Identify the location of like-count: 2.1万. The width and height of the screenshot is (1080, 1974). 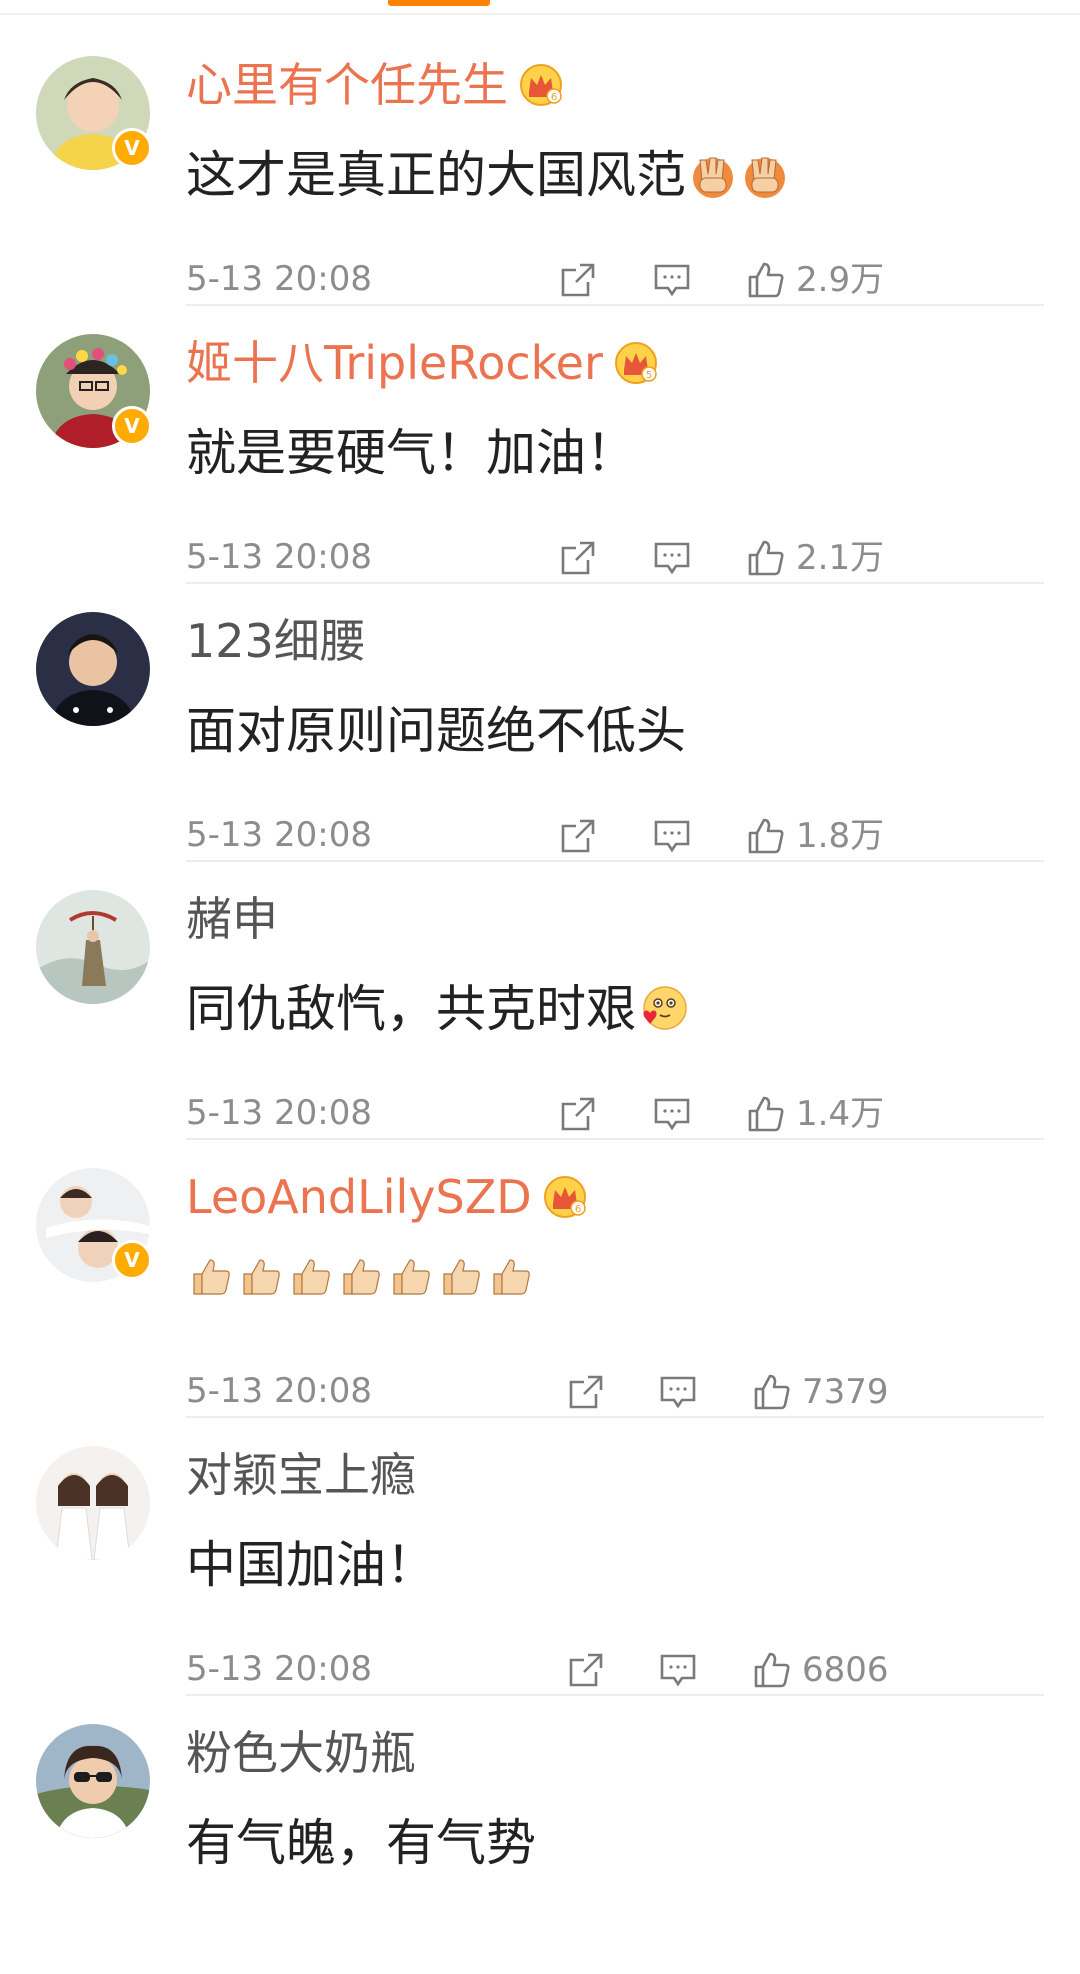
(840, 558).